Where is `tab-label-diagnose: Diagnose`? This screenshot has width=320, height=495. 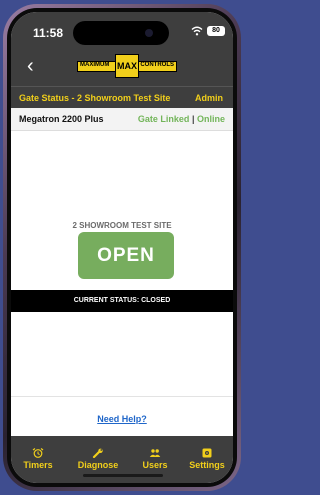
tab-label-diagnose: Diagnose is located at coordinates (98, 465).